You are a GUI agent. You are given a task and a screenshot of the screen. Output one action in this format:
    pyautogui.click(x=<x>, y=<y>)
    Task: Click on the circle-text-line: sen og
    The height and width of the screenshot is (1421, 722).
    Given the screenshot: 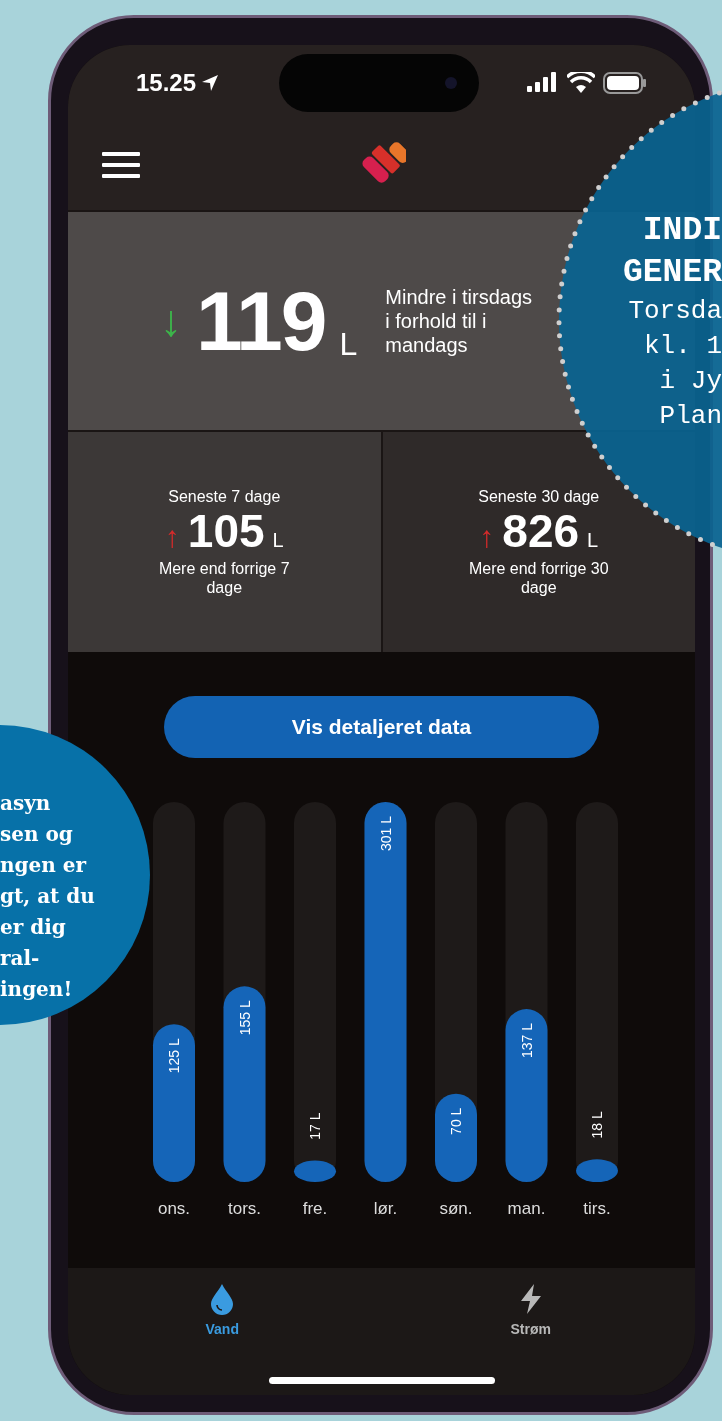 What is the action you would take?
    pyautogui.click(x=36, y=834)
    